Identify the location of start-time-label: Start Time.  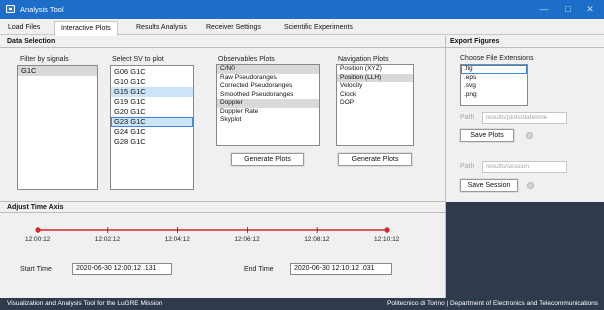
(36, 269).